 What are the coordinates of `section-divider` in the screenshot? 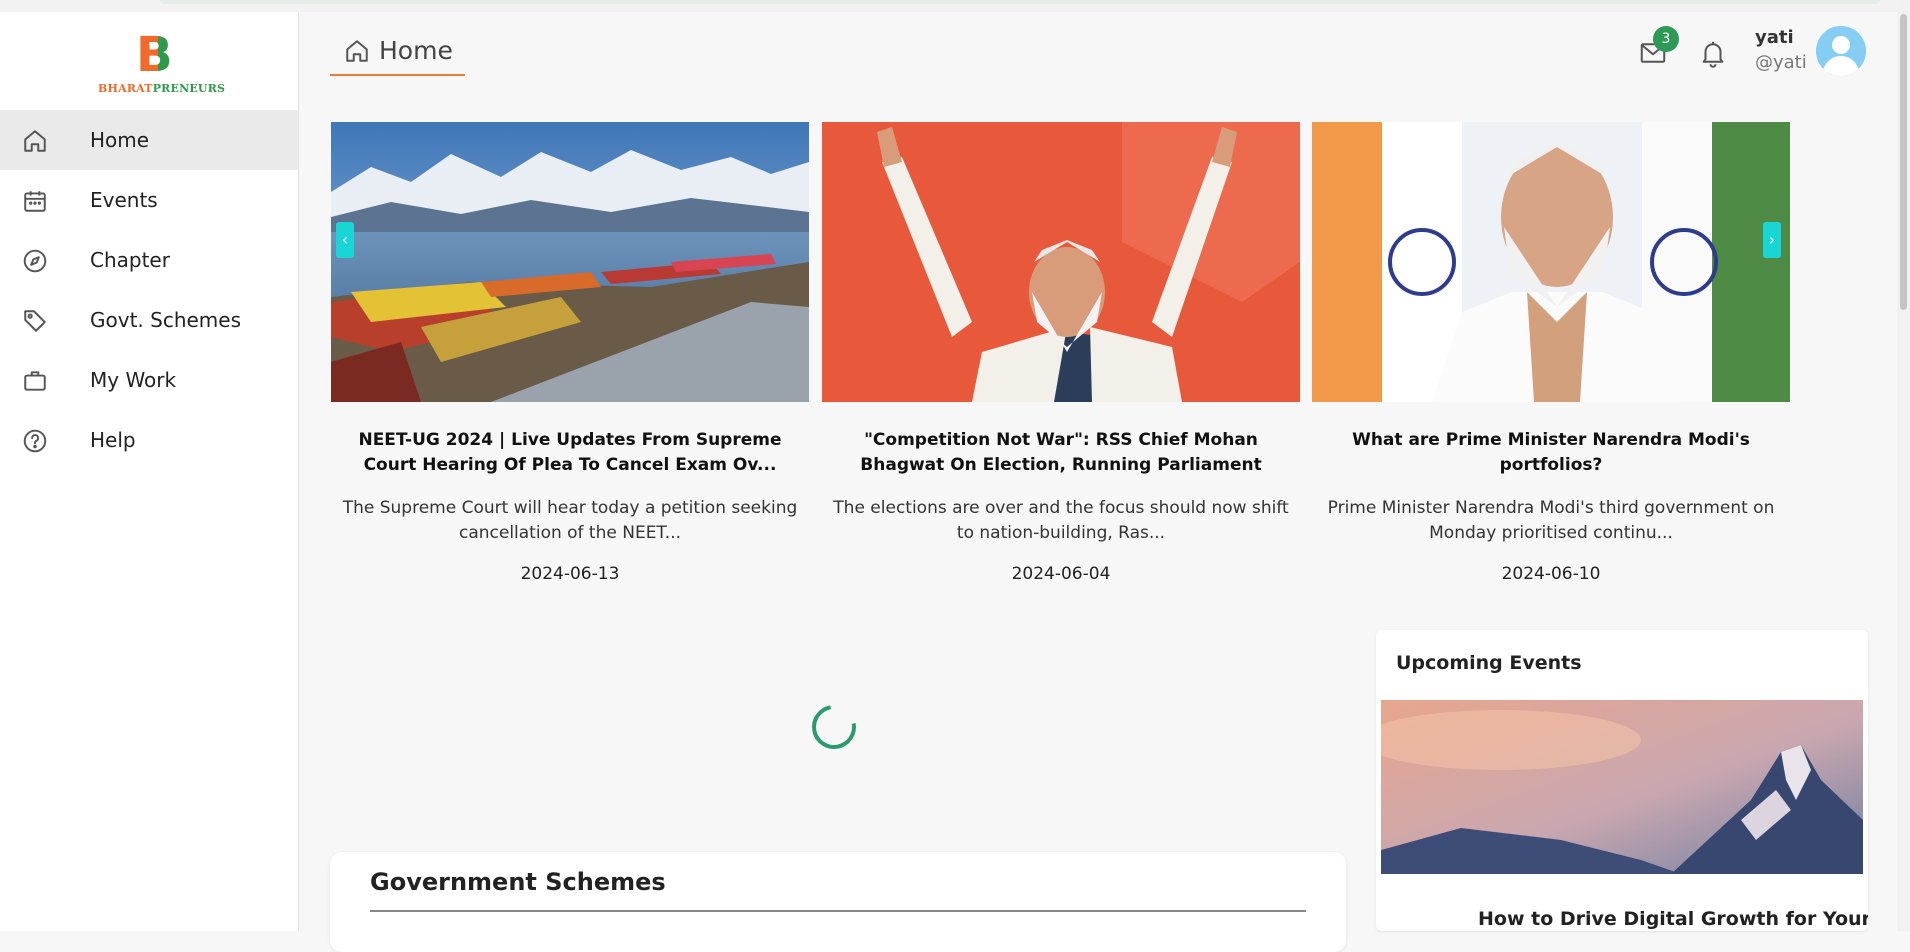 It's located at (838, 911).